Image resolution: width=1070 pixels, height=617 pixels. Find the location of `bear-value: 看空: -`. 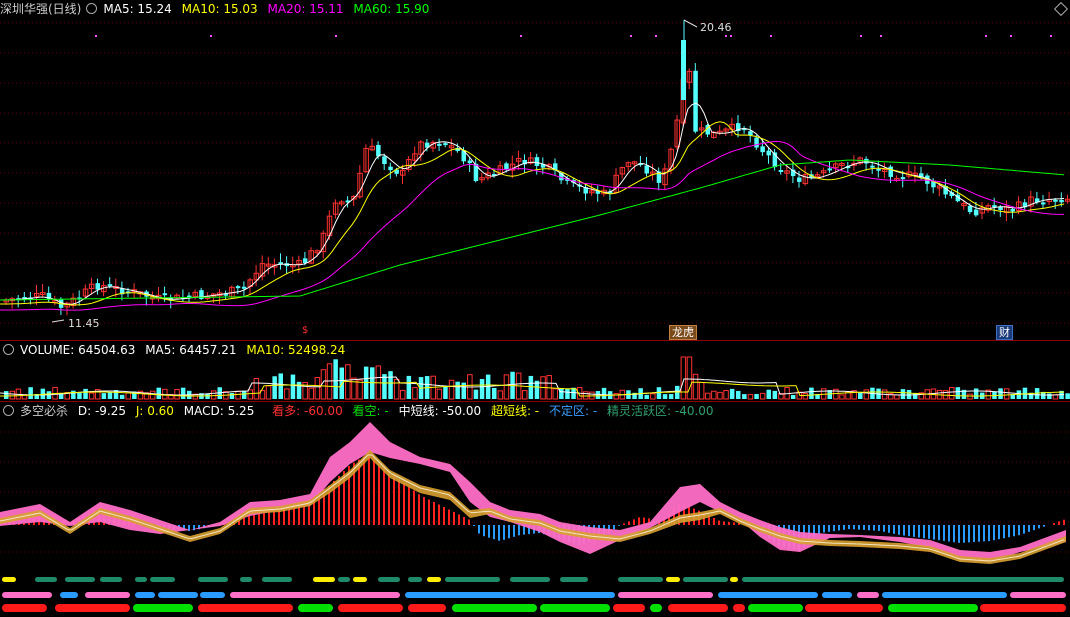

bear-value: 看空: - is located at coordinates (370, 411).